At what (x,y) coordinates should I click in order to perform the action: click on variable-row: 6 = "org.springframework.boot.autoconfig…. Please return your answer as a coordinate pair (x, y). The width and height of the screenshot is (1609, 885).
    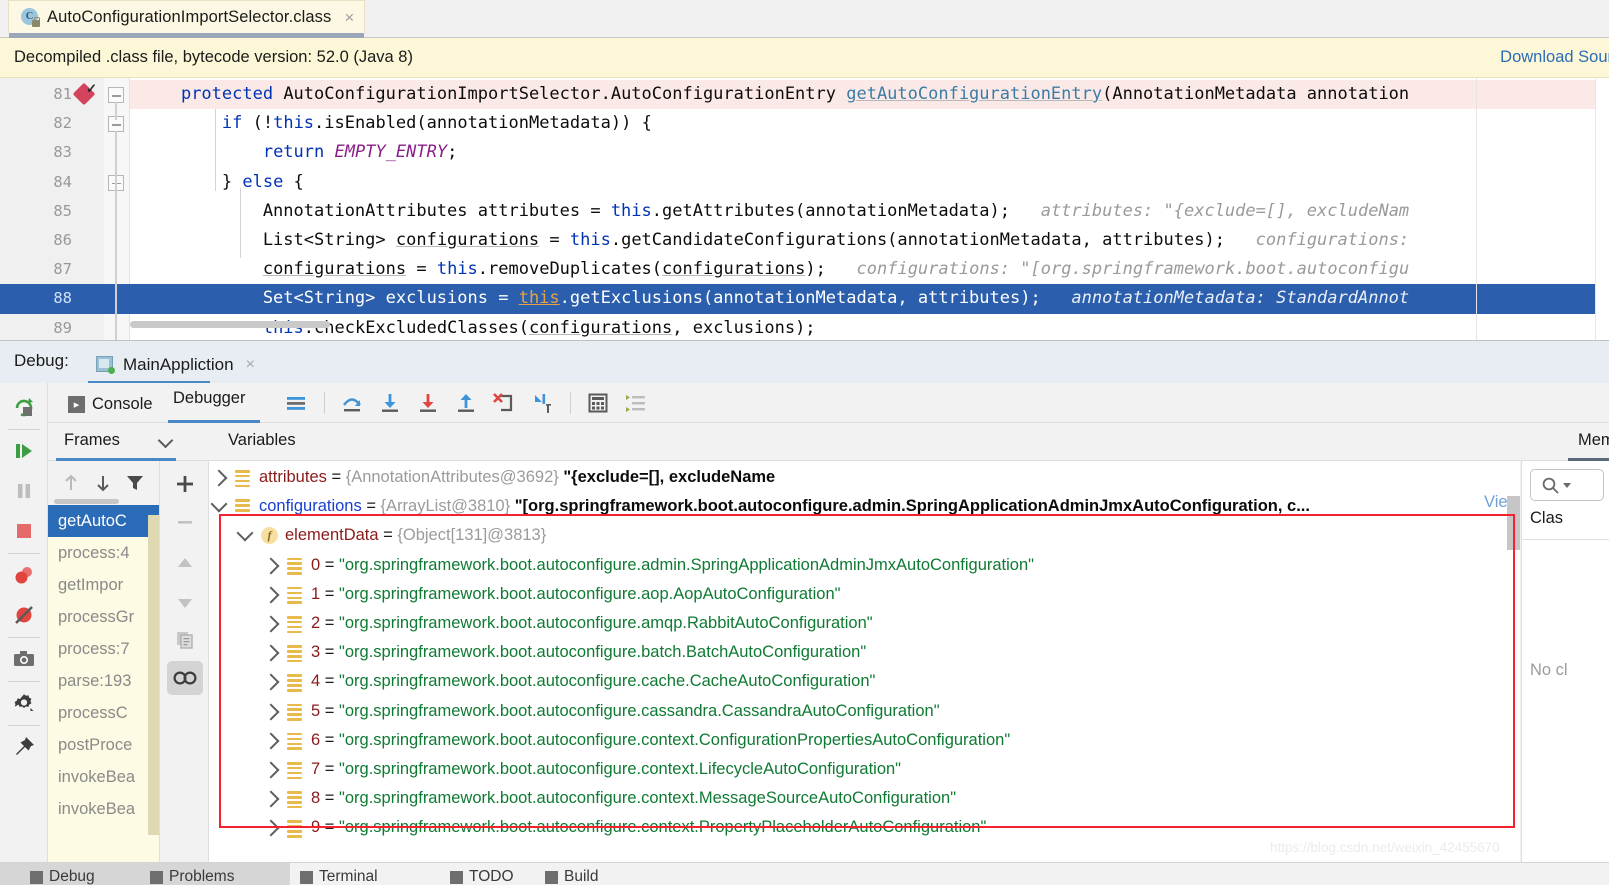
    Looking at the image, I should click on (864, 740).